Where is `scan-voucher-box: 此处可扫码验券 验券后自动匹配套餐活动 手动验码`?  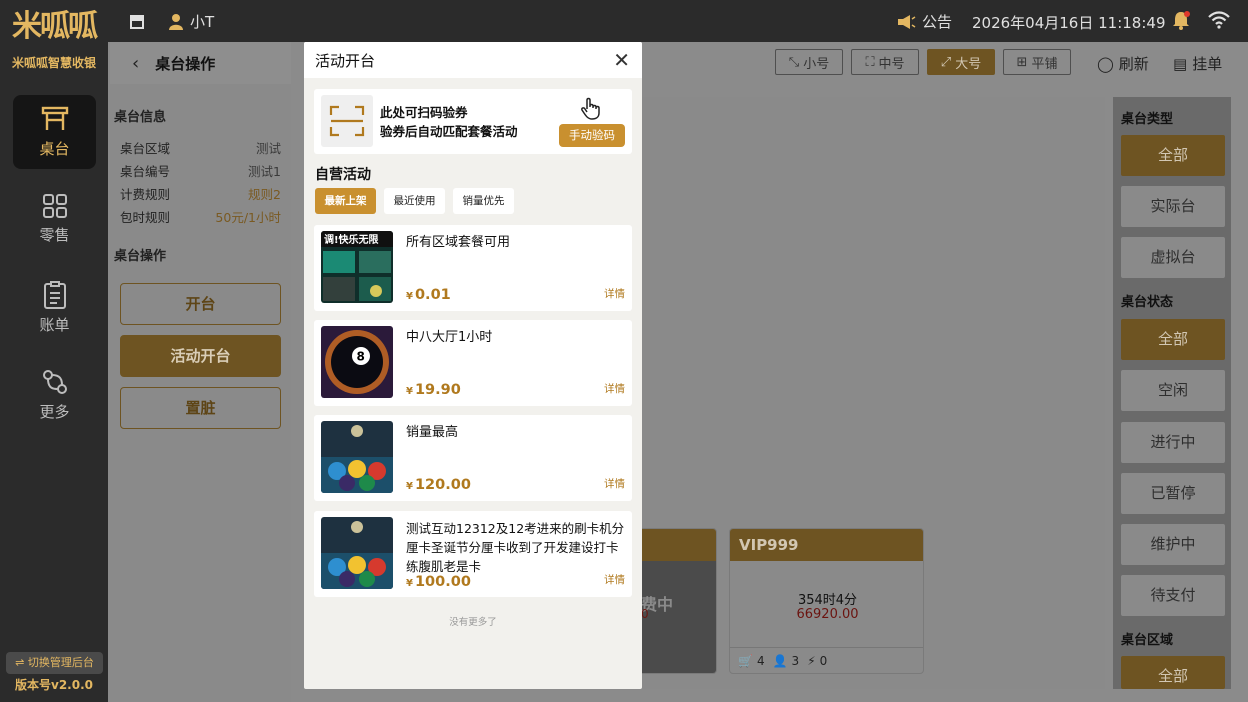 scan-voucher-box: 此处可扫码验券 验券后自动匹配套餐活动 手动验码 is located at coordinates (473, 121).